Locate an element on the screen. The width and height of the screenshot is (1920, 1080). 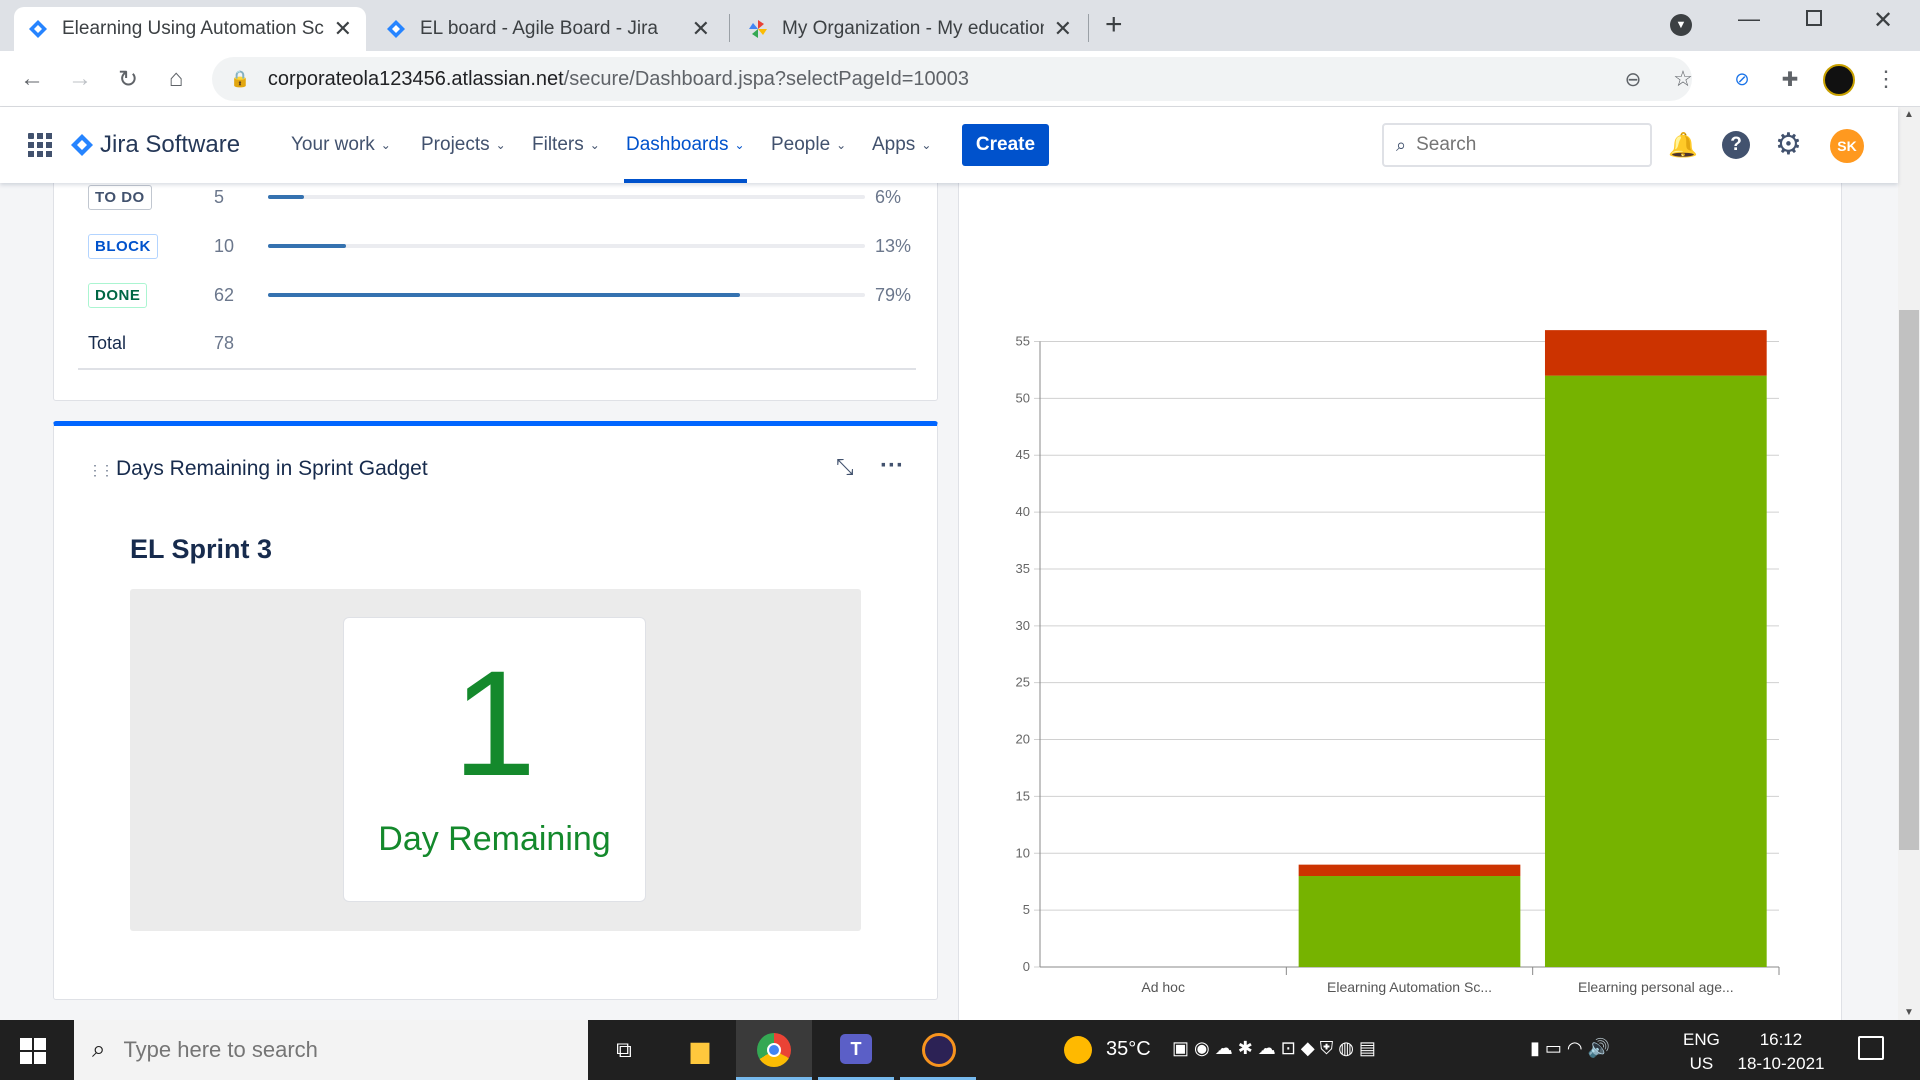
nav-apps: Apps ⌄ is located at coordinates (901, 145).